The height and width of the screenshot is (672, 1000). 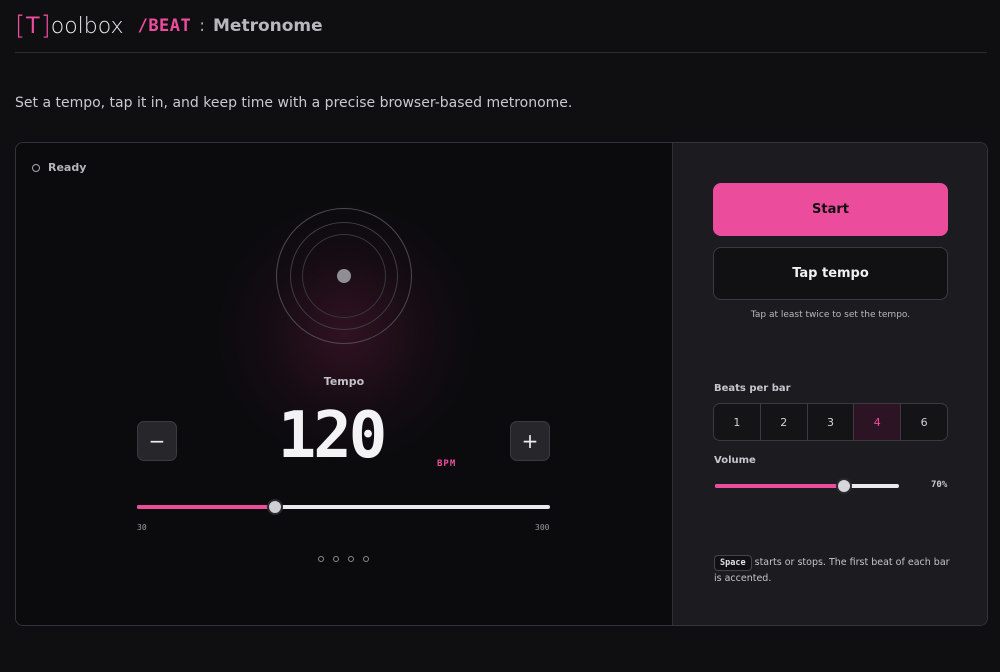 I want to click on status-indicator: Ready, so click(x=59, y=167).